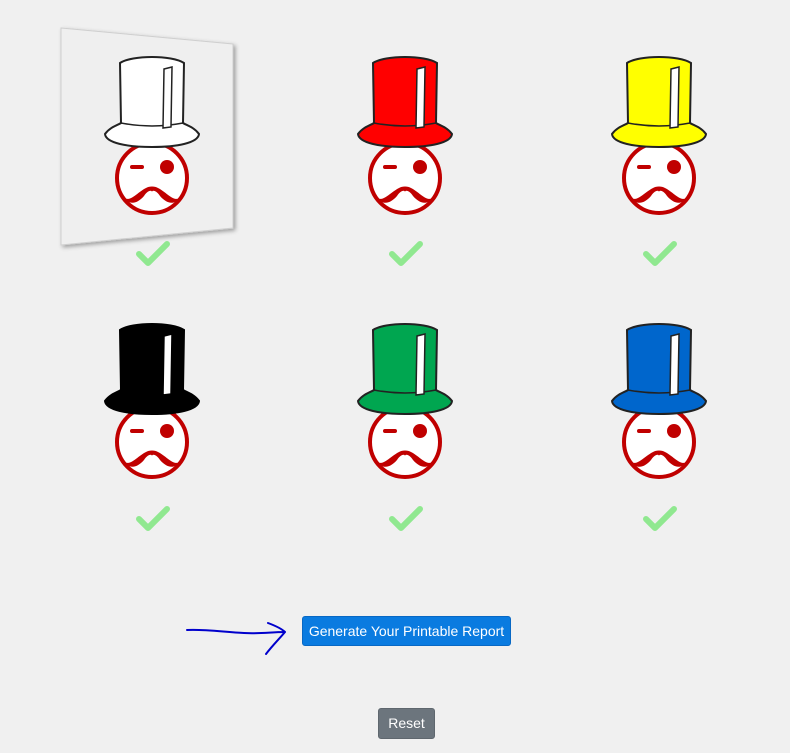 Image resolution: width=790 pixels, height=753 pixels. I want to click on generate-report-button: Generate Your Printable Report, so click(406, 631).